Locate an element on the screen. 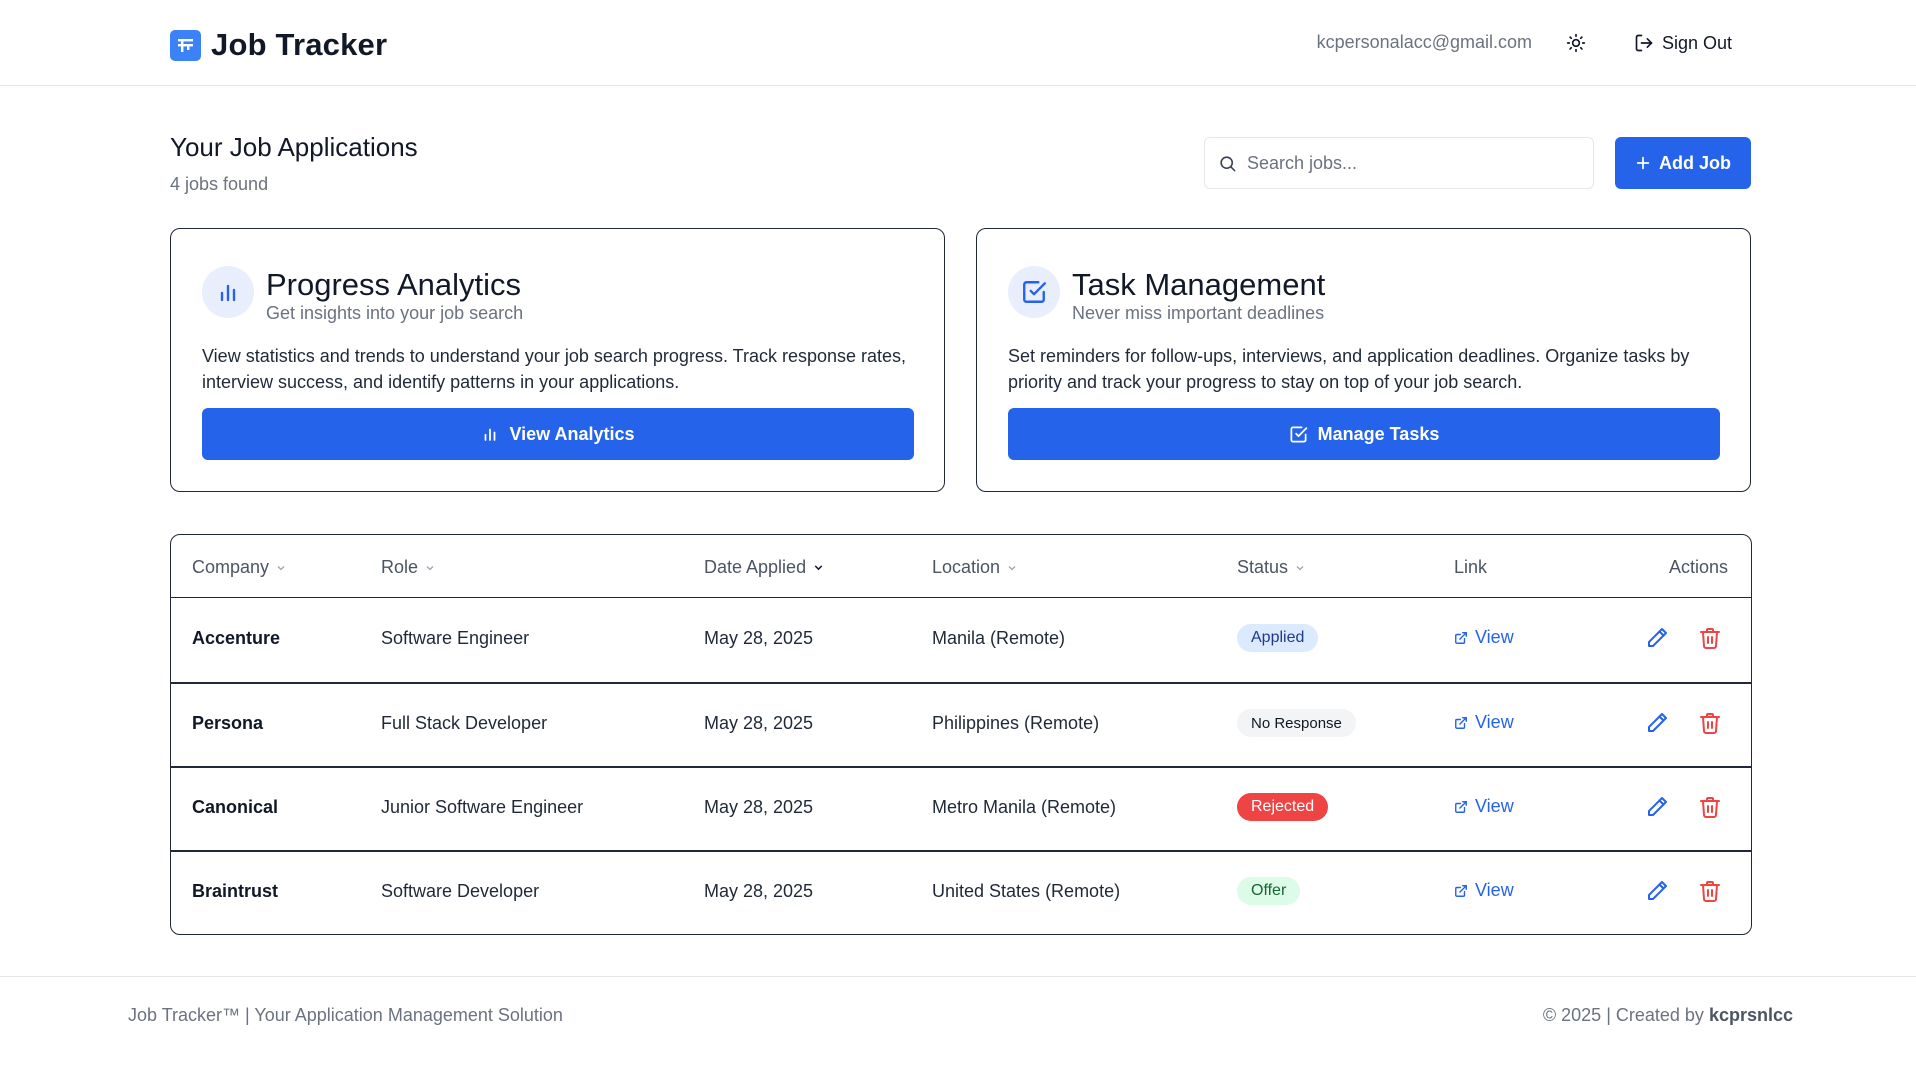  column-label: Company is located at coordinates (231, 567).